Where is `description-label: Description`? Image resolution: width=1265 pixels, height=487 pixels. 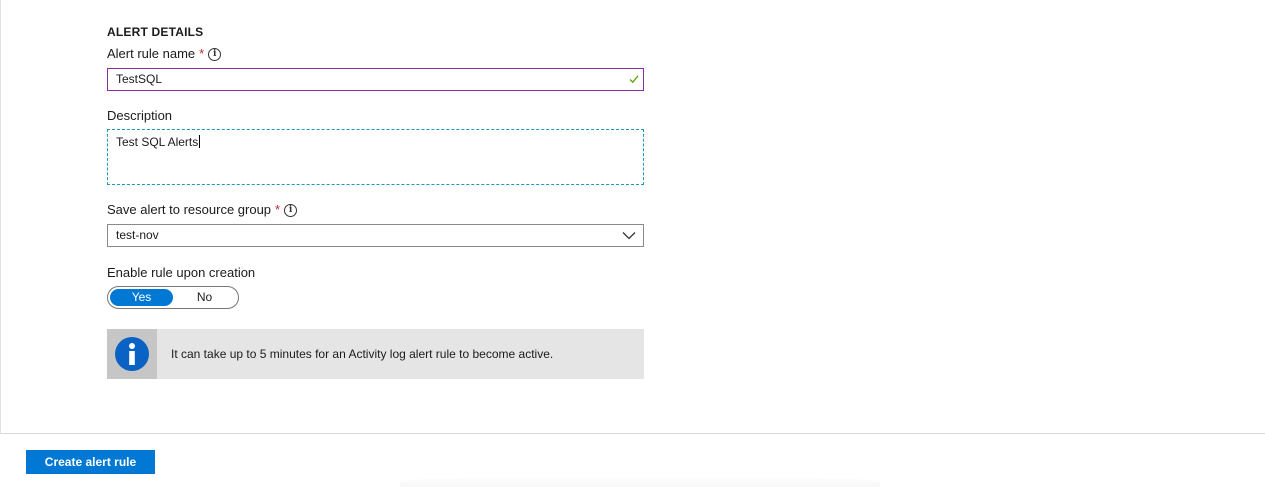
description-label: Description is located at coordinates (139, 116).